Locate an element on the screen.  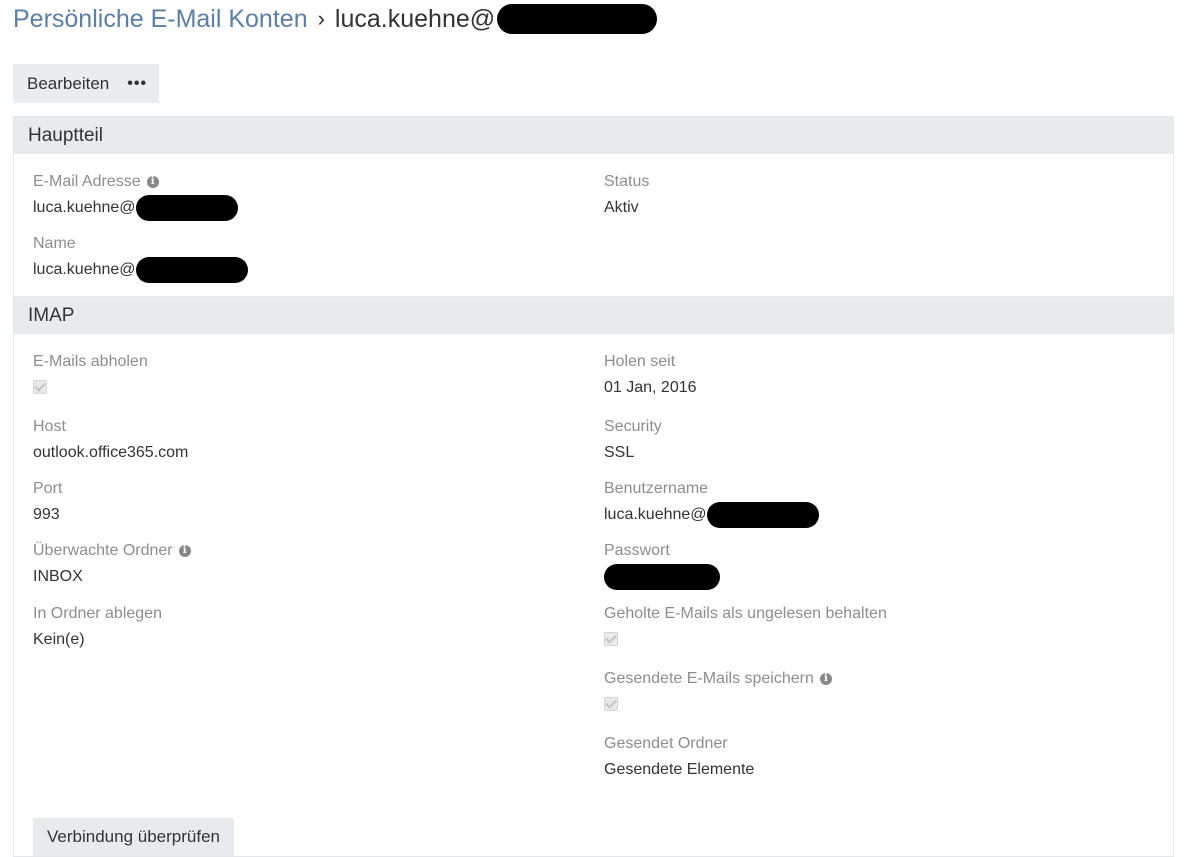
fetch-since-field: Holen seit 01 Jan, 2016 is located at coordinates (650, 375).